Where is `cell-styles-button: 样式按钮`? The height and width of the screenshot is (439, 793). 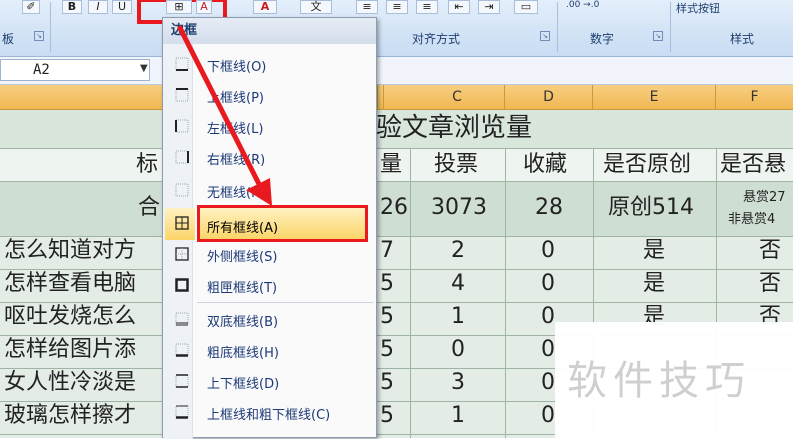
cell-styles-button: 样式按钮 is located at coordinates (731, 7).